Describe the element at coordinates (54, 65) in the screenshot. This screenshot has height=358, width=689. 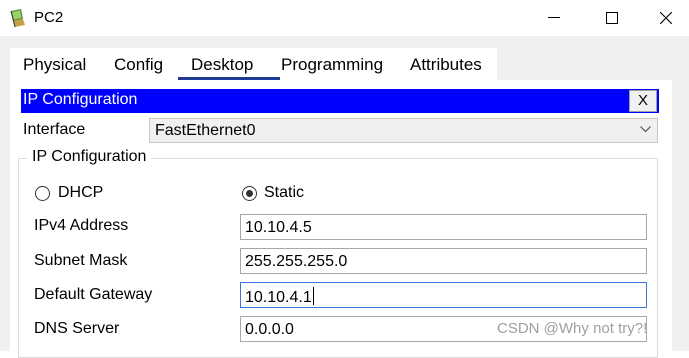
I see `tab-physical: Physical` at that location.